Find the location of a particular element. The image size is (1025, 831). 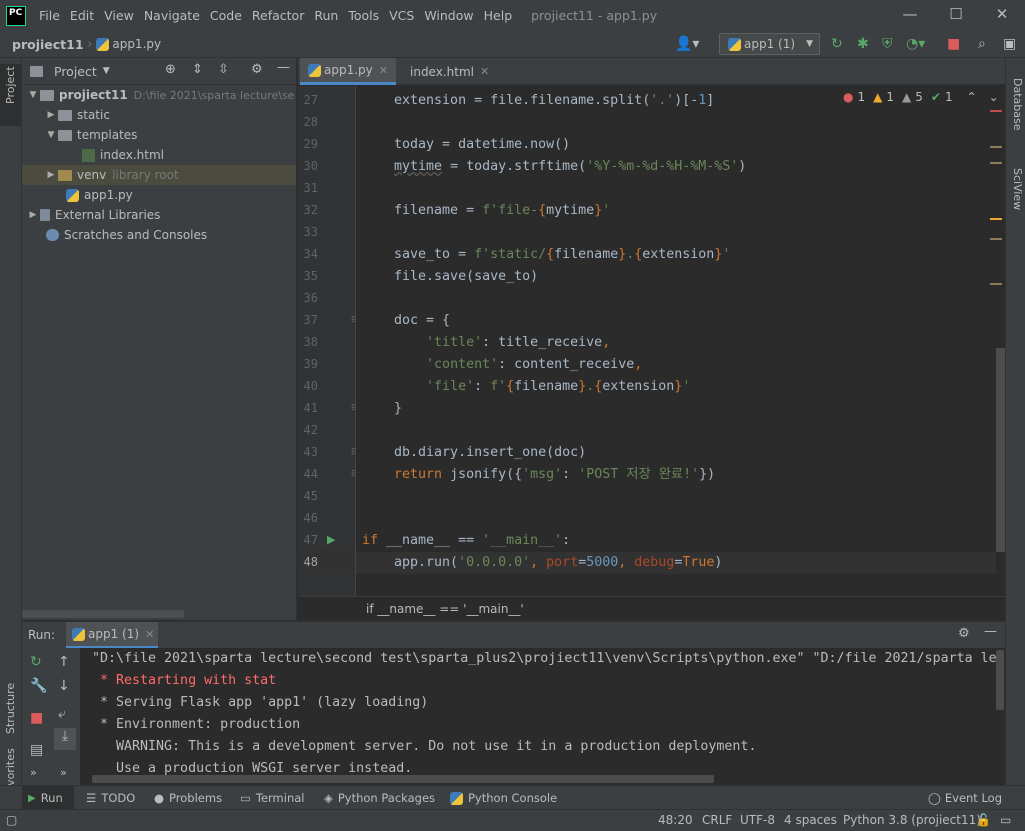

breadcrumb-file: app1.py is located at coordinates (136, 44).